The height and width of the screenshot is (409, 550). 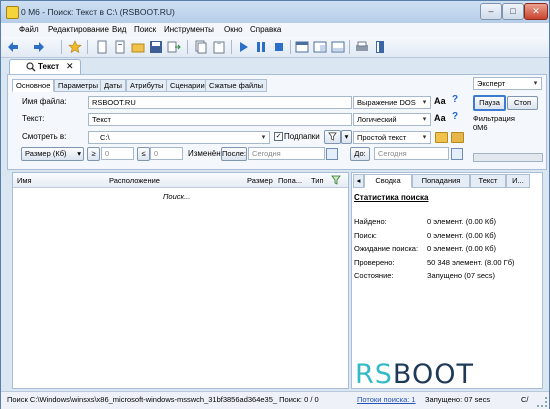 I want to click on size-max-input: 0, so click(x=166, y=153).